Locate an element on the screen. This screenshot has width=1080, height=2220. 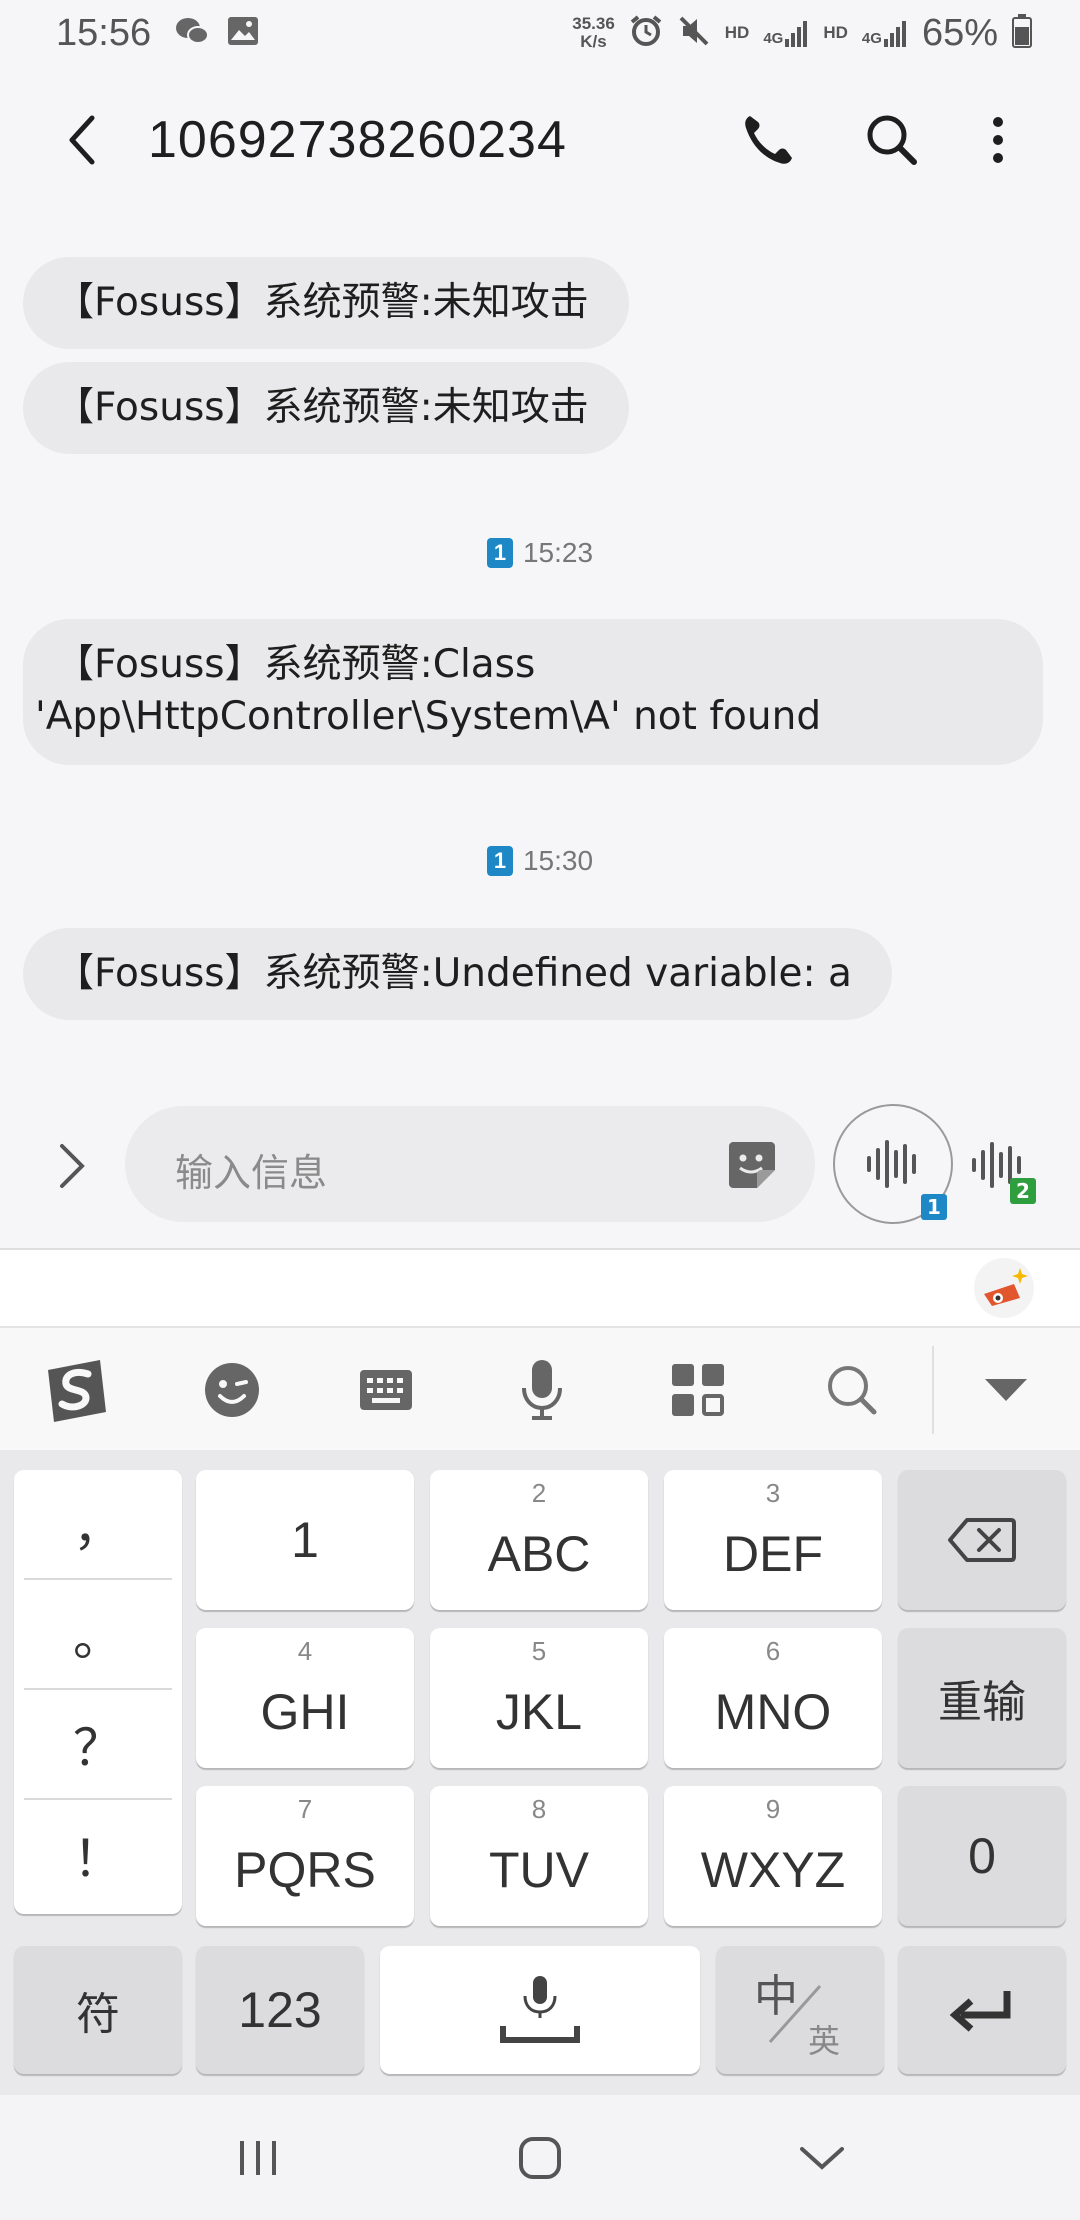
sim2-hd: HD is located at coordinates (835, 32).